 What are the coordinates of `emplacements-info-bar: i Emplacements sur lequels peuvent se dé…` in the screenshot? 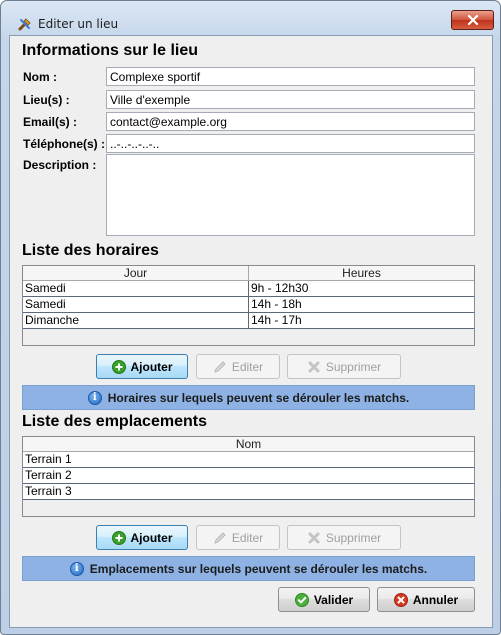 It's located at (248, 568).